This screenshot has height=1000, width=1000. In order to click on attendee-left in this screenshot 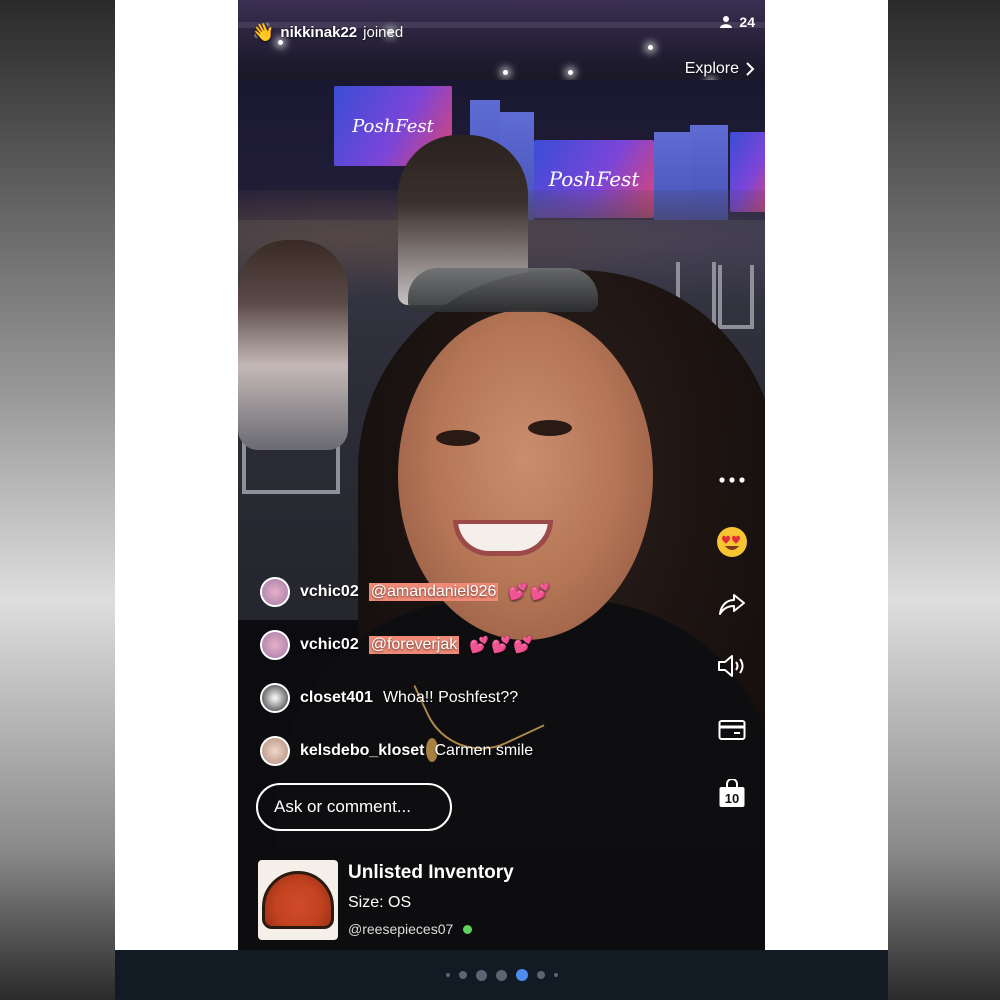, I will do `click(293, 345)`.